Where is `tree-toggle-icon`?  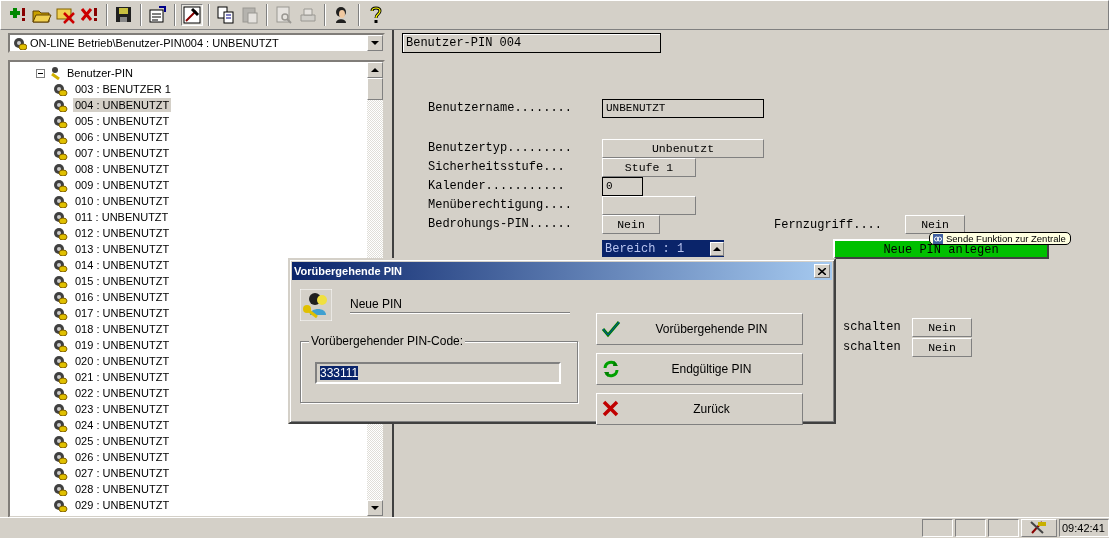 tree-toggle-icon is located at coordinates (40, 74).